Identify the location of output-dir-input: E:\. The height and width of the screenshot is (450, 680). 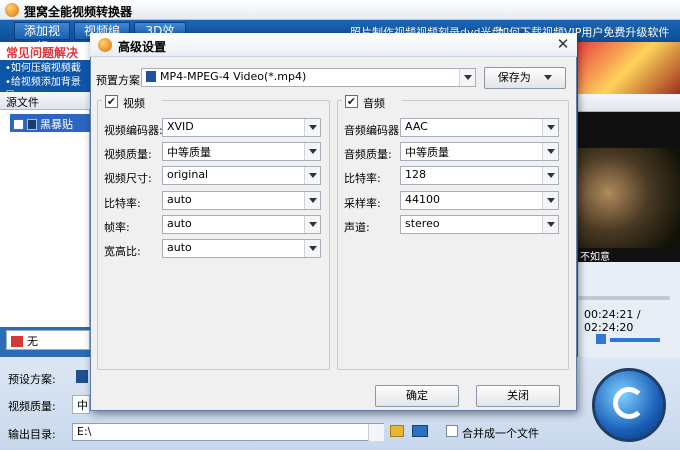
(228, 432).